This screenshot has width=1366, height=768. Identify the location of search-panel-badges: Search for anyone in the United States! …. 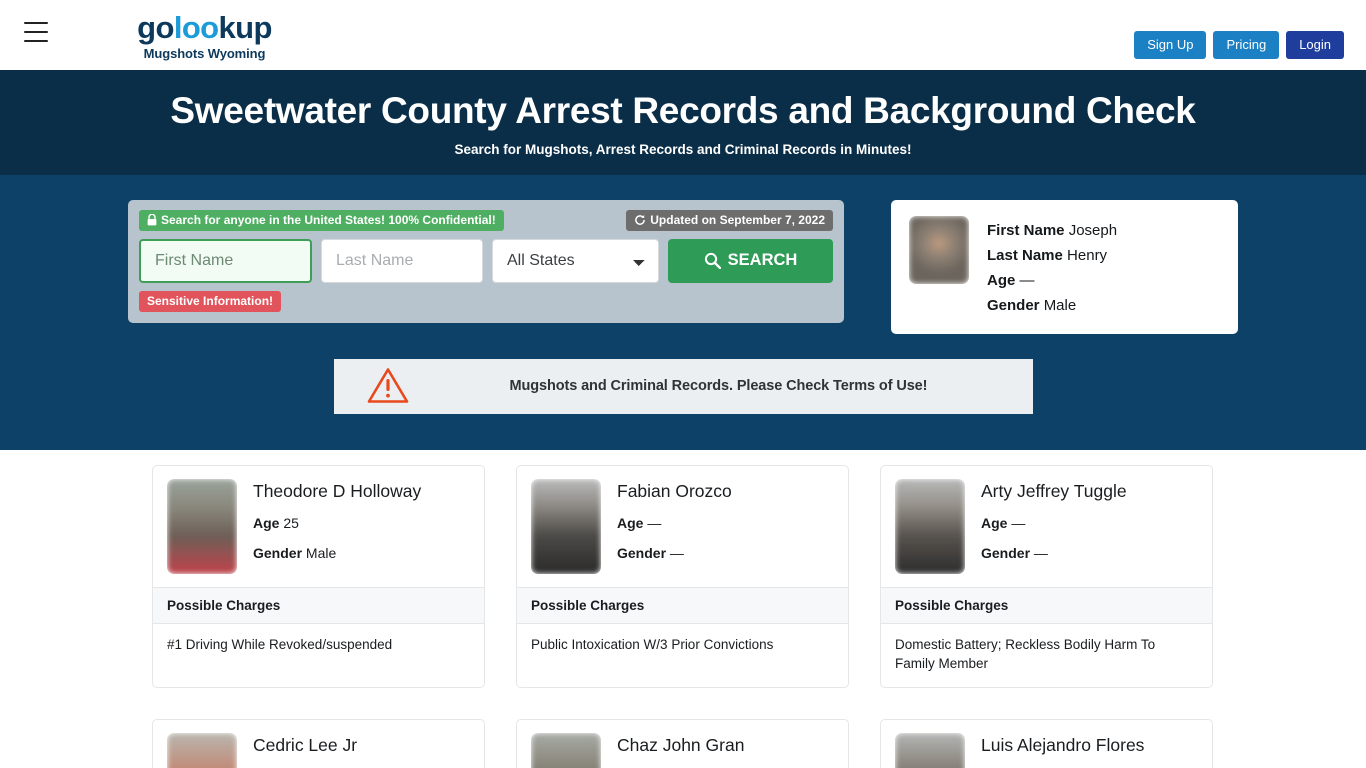
(486, 220).